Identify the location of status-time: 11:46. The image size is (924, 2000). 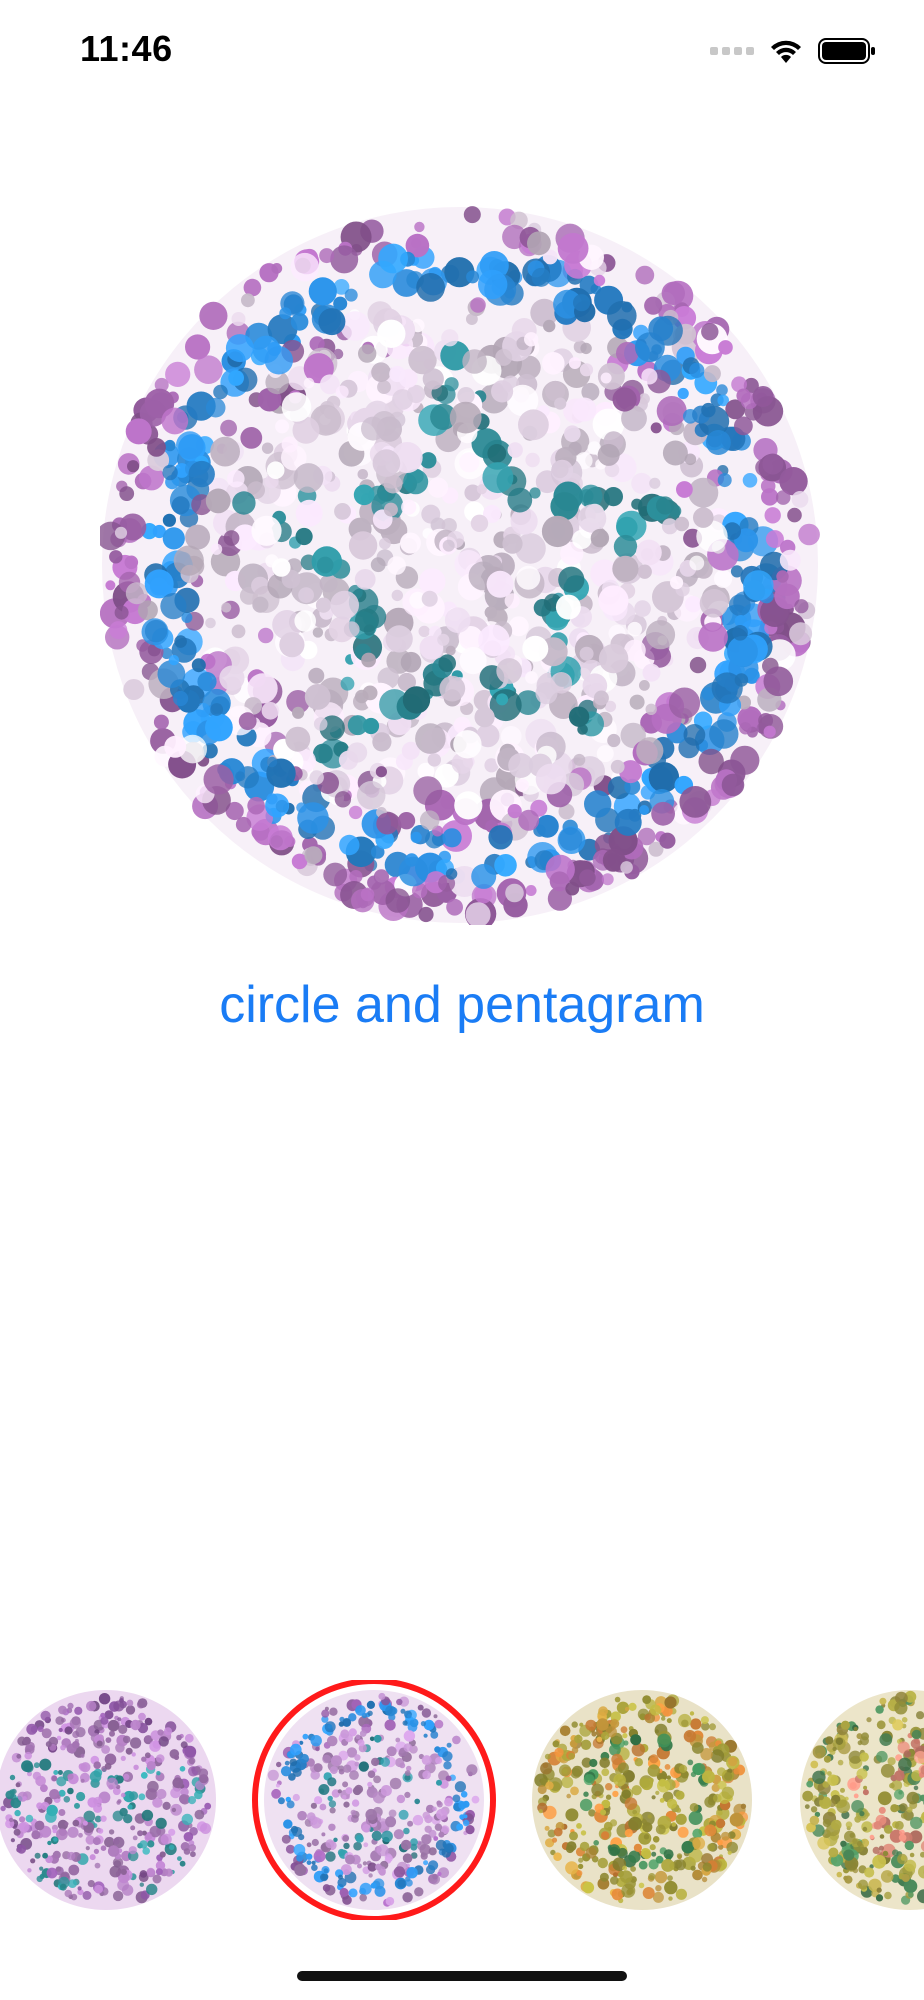
(126, 48).